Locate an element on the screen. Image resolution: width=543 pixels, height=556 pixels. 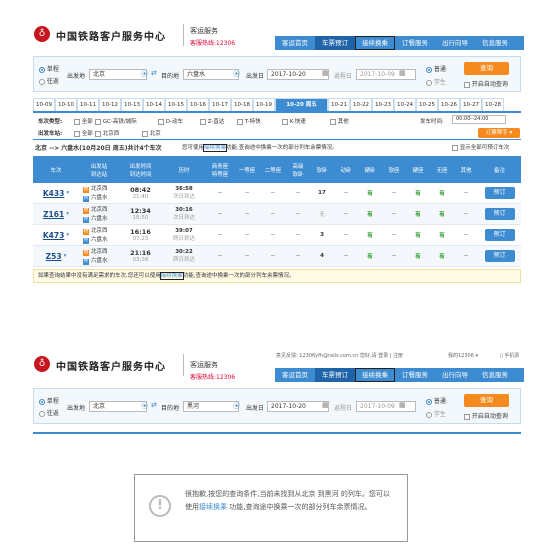
type-filter-gc: GC-高铁/城际 is located at coordinates (116, 121).